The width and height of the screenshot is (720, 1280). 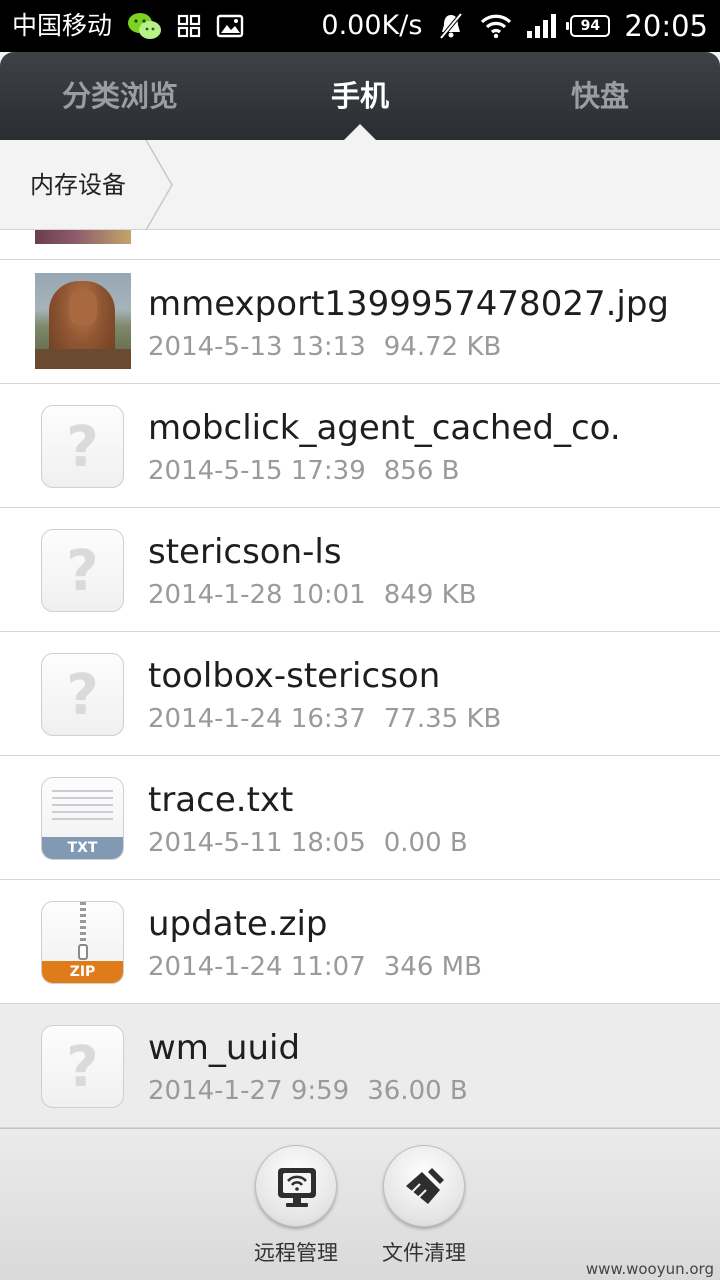 I want to click on file-clean-label: 文件清理, so click(x=424, y=1253).